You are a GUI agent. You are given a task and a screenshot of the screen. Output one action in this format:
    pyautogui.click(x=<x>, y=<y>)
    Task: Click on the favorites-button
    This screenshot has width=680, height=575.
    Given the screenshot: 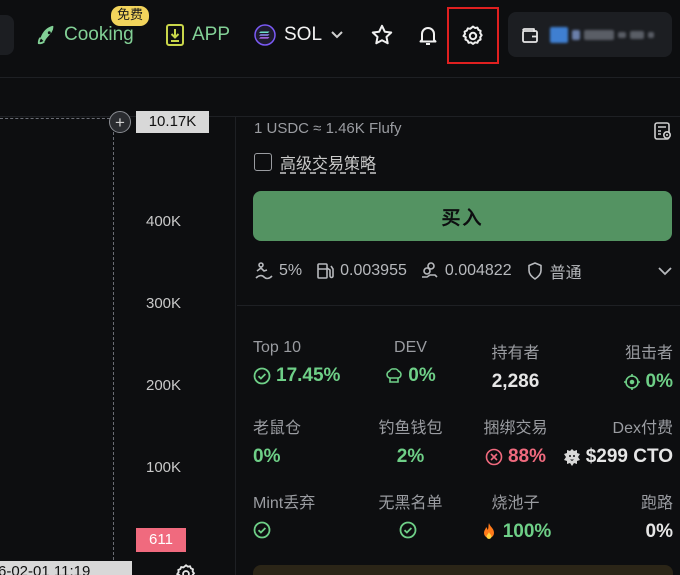 What is the action you would take?
    pyautogui.click(x=382, y=35)
    